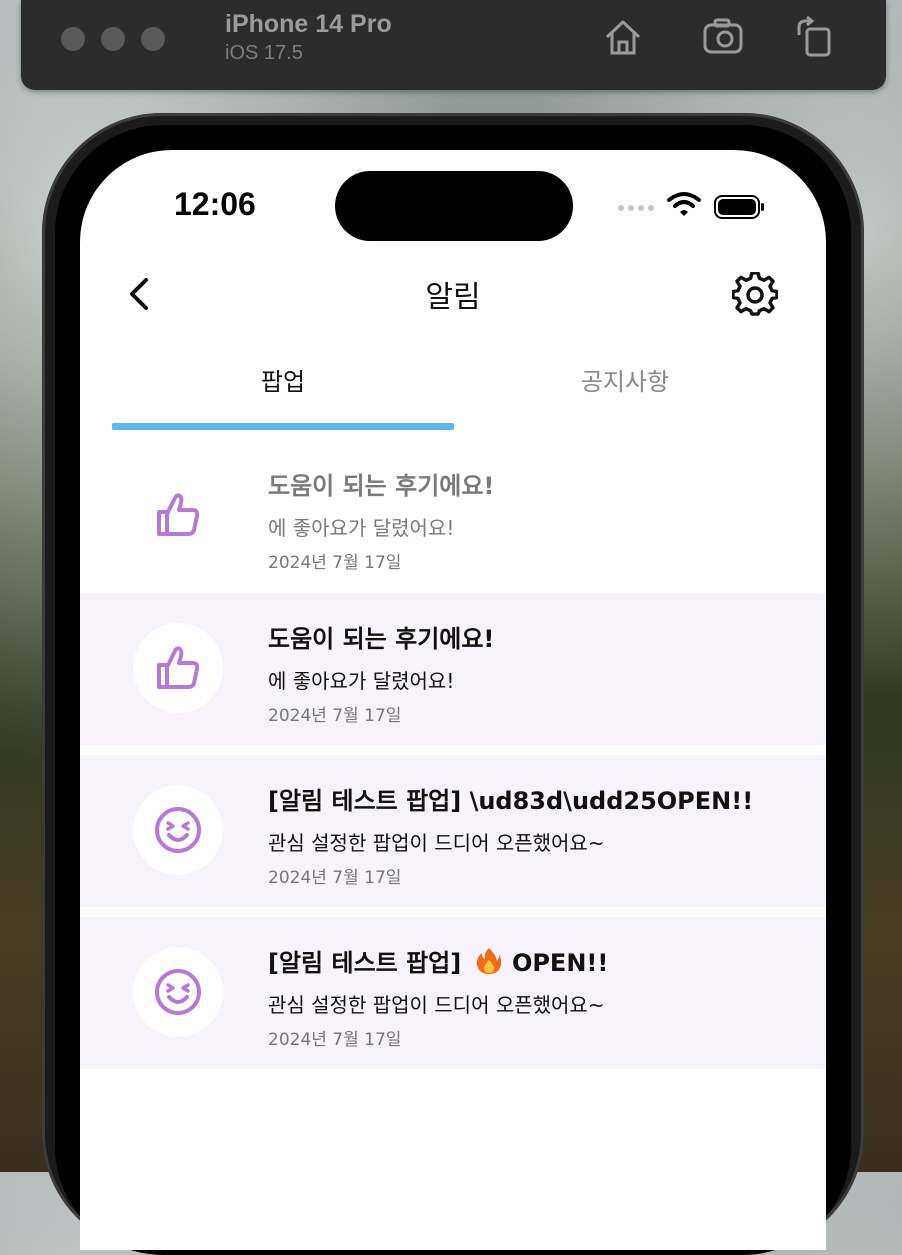 This screenshot has width=902, height=1255. What do you see at coordinates (215, 204) in the screenshot?
I see `status-time: 12:06` at bounding box center [215, 204].